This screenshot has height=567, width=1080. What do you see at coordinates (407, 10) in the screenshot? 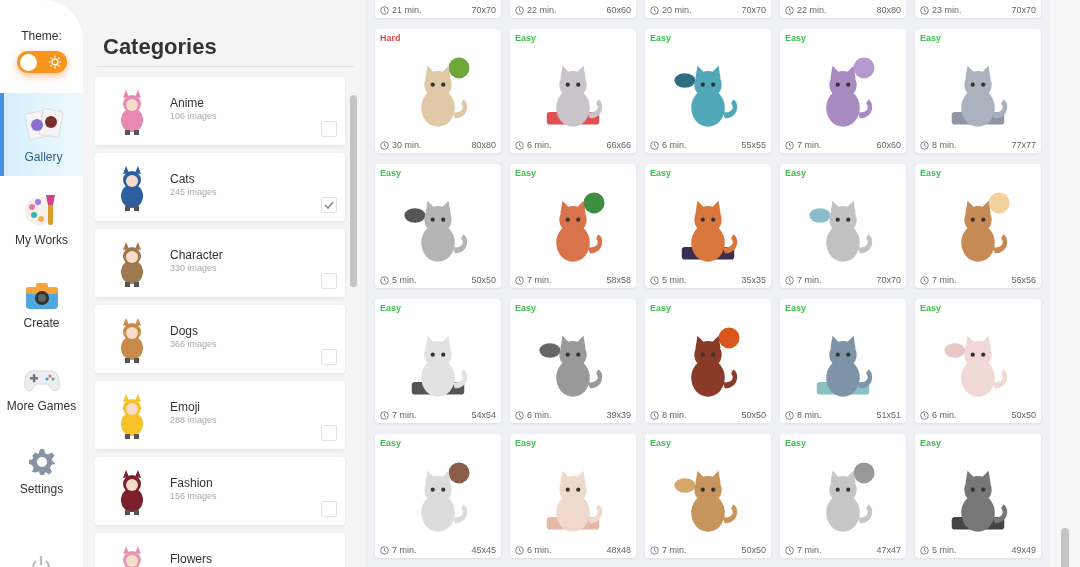
I see `time-label: 21 min.` at bounding box center [407, 10].